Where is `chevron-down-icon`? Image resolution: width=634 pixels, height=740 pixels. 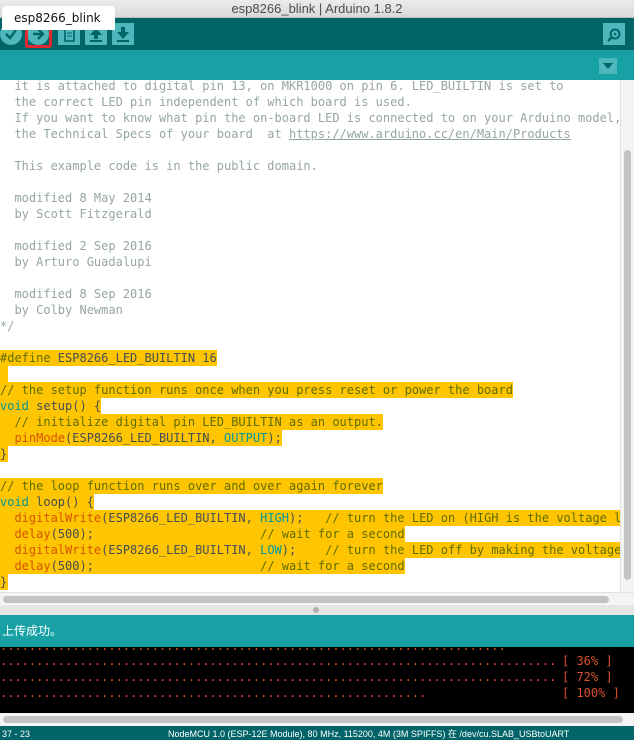 chevron-down-icon is located at coordinates (608, 66).